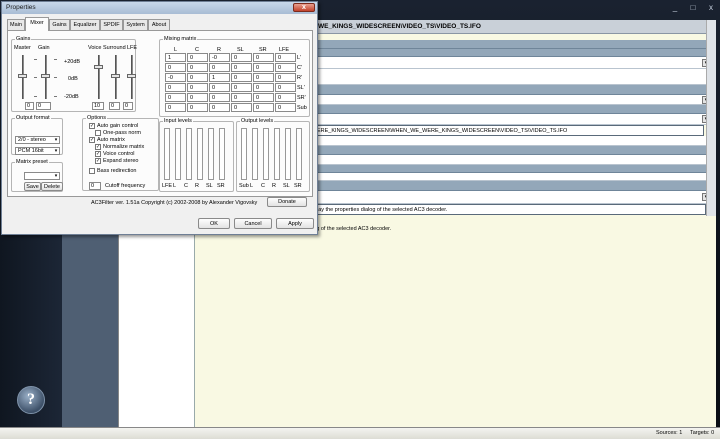 The height and width of the screenshot is (439, 720). I want to click on vertical-scrollbar, so click(711, 118).